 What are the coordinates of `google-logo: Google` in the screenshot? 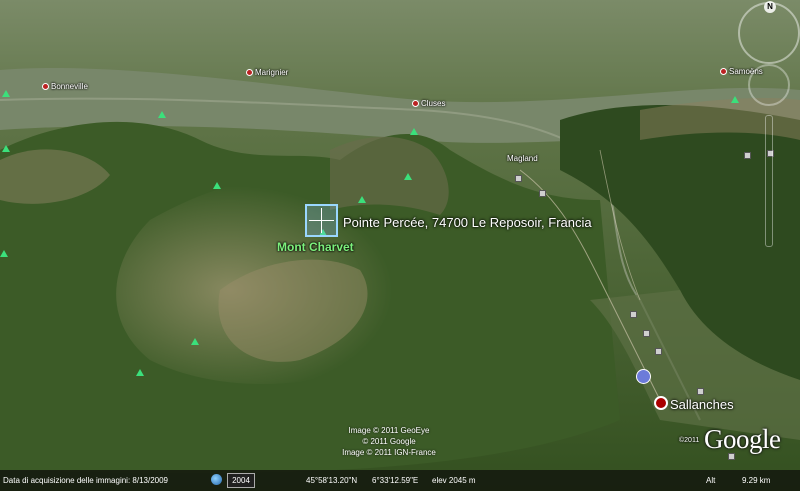 It's located at (742, 439).